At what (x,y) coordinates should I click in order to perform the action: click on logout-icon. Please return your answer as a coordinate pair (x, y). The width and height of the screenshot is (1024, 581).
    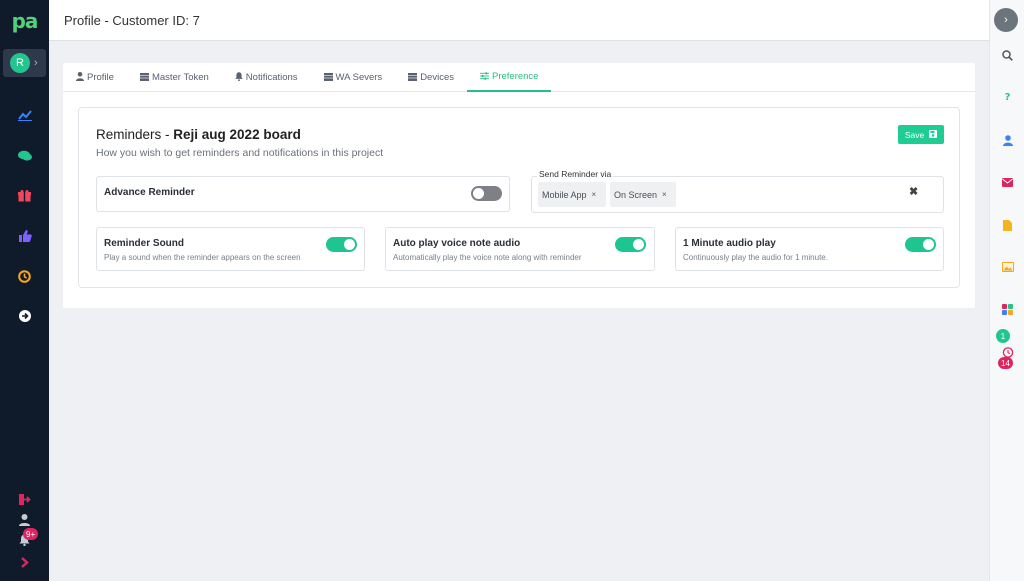
    Looking at the image, I should click on (24, 499).